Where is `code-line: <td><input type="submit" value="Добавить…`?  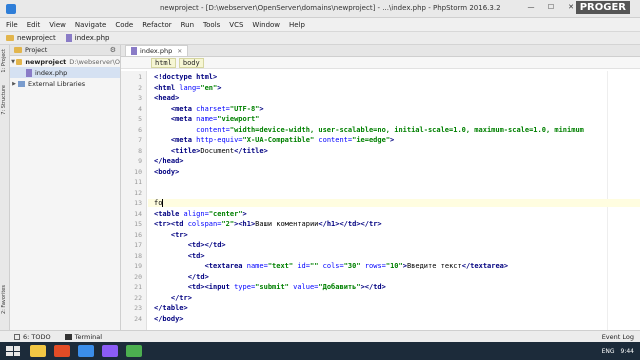
code-line: <td><input type="submit" value="Добавить… is located at coordinates (270, 287).